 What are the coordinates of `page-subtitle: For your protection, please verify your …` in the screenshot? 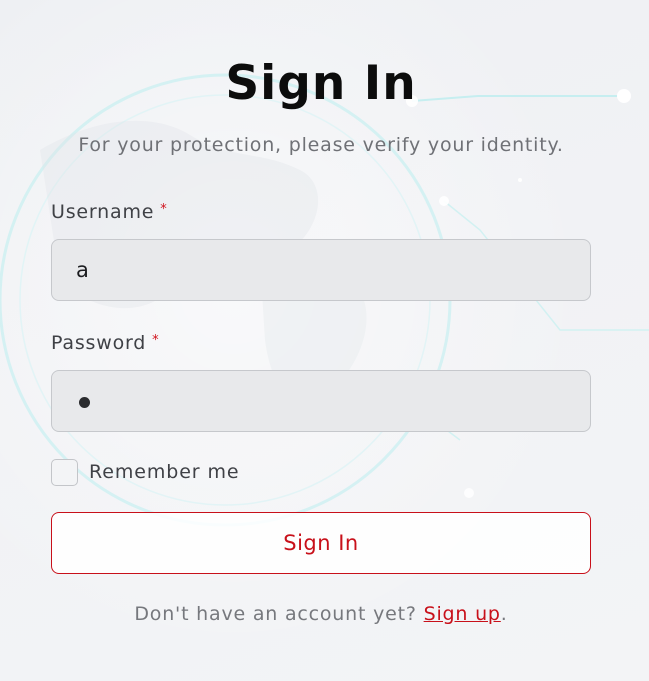 It's located at (321, 145).